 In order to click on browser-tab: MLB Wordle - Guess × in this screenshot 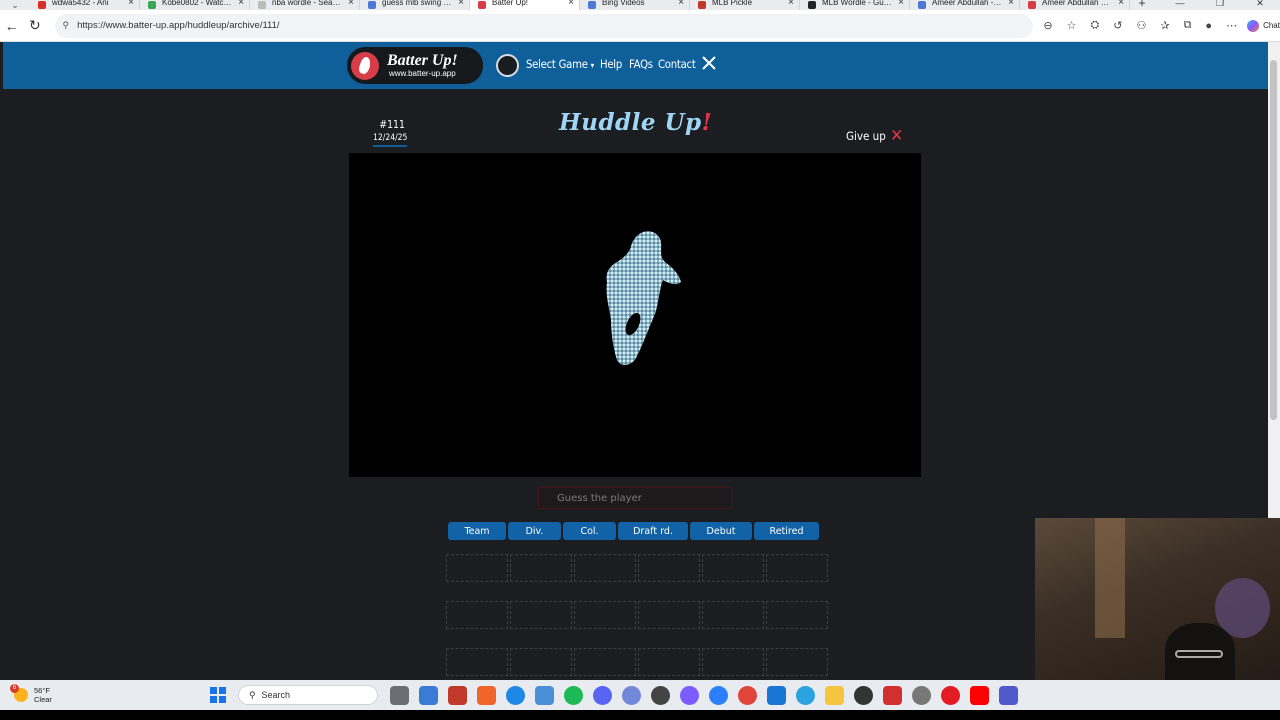, I will do `click(855, 5)`.